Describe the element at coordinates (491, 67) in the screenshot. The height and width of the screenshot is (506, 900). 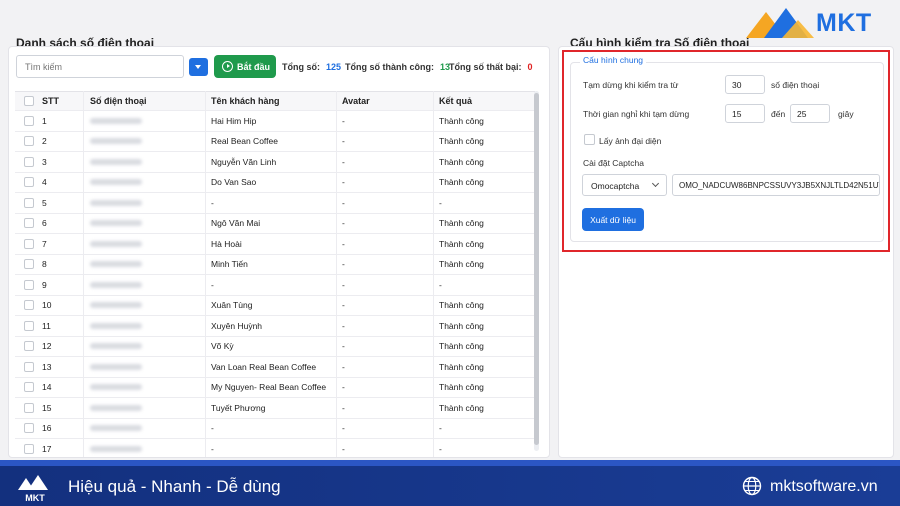
I see `stat-fail: Tổng số thất bại: 0` at that location.